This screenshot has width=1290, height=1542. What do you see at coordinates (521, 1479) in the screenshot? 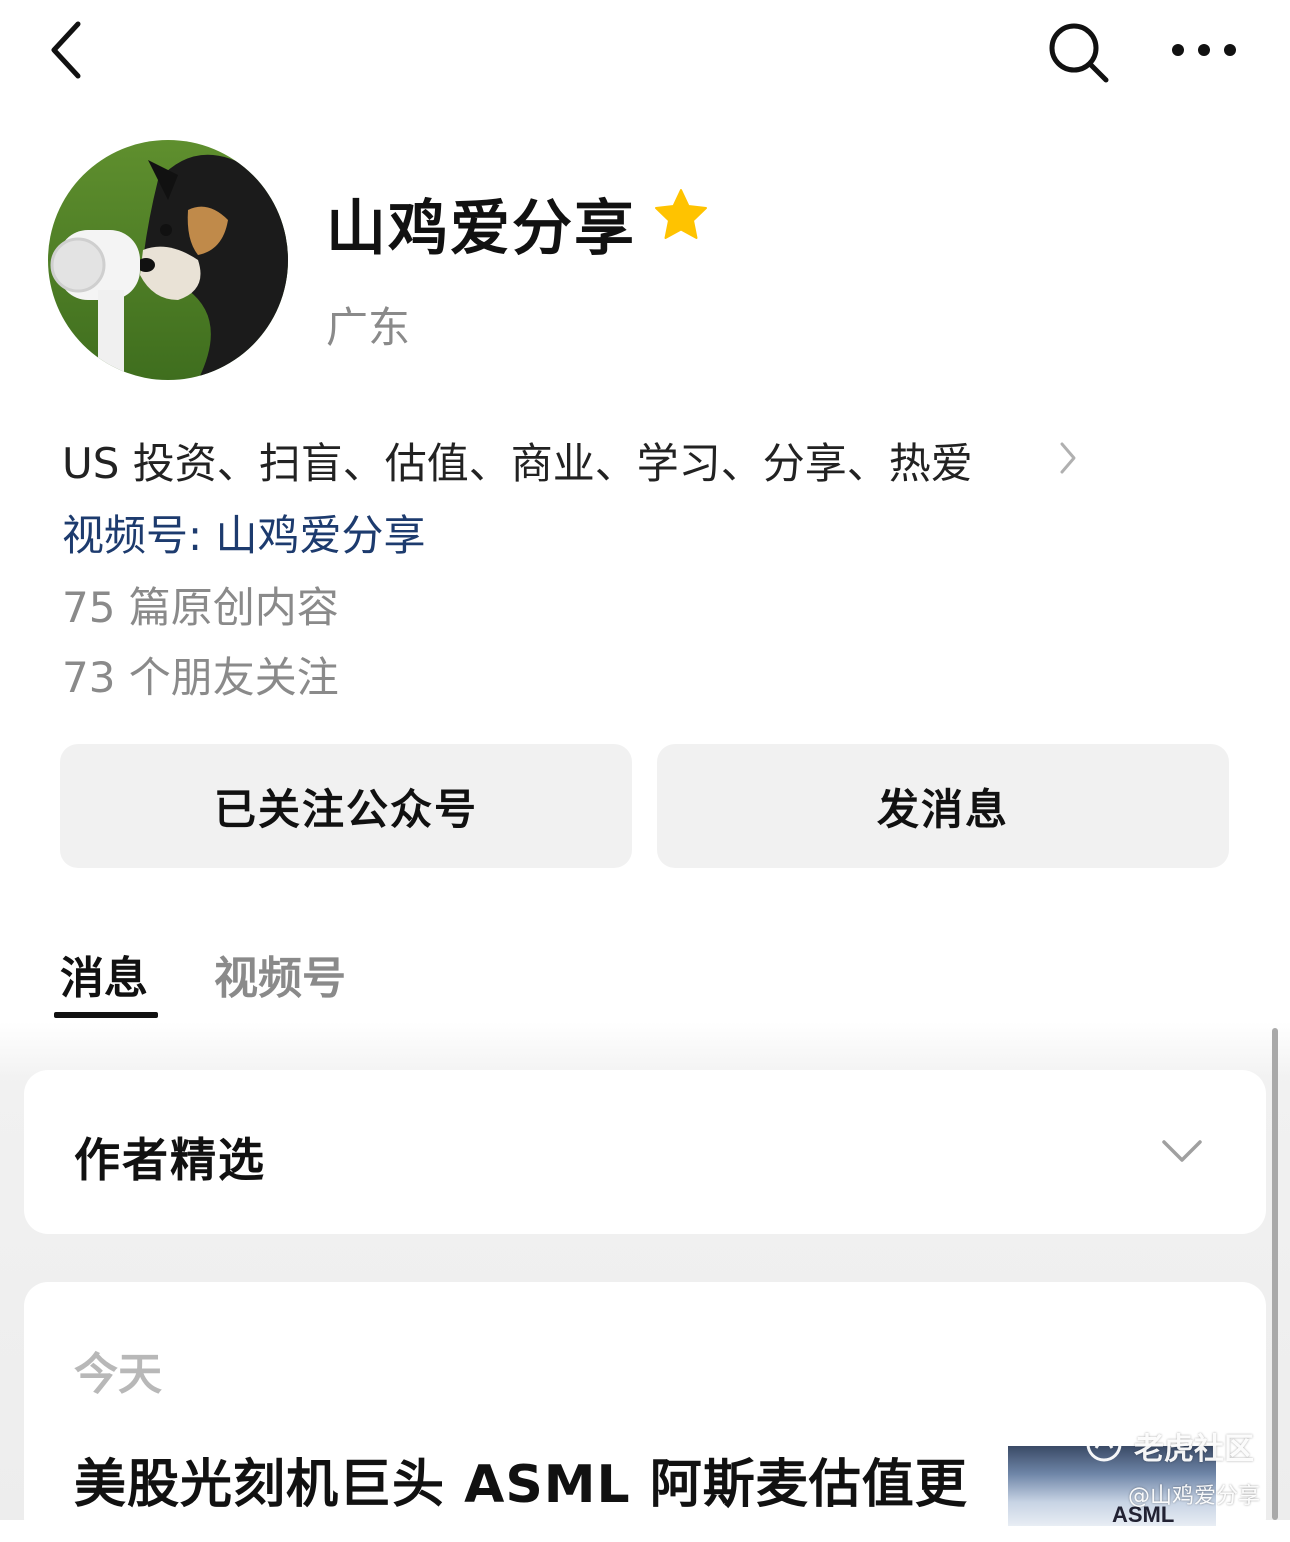
I see `article-title: 美股光刻机巨头 ASML 阿斯麦估值更` at bounding box center [521, 1479].